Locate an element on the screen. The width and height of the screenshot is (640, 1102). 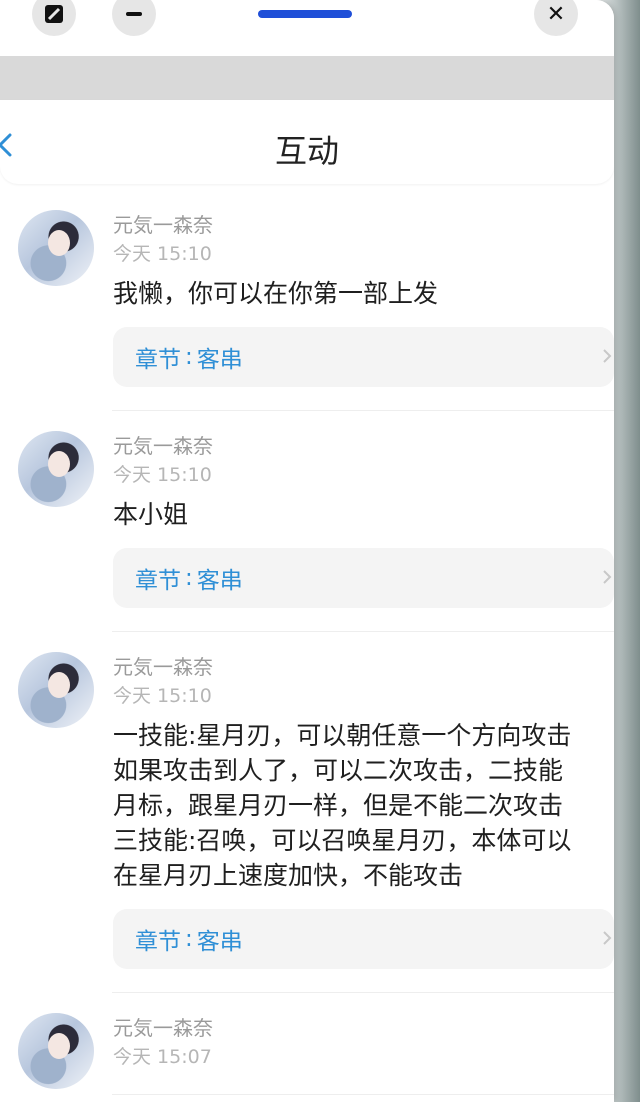
drag-handle is located at coordinates (305, 14).